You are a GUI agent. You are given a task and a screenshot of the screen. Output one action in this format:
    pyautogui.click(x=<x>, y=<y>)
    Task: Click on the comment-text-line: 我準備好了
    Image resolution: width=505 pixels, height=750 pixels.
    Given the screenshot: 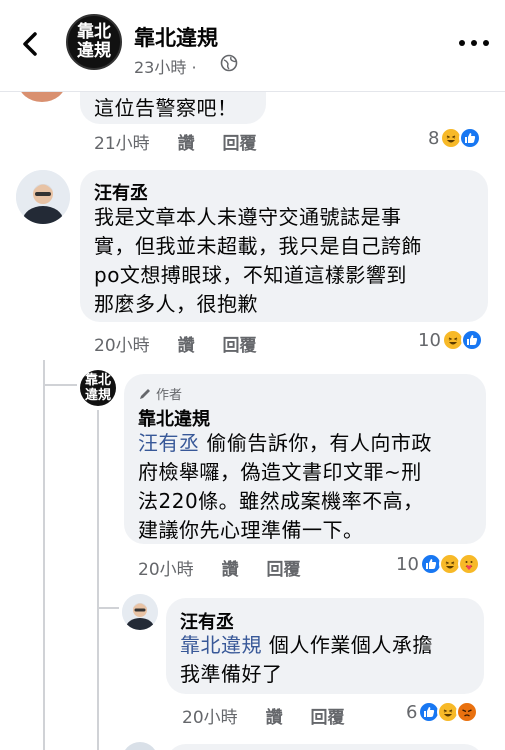 What is the action you would take?
    pyautogui.click(x=231, y=674)
    